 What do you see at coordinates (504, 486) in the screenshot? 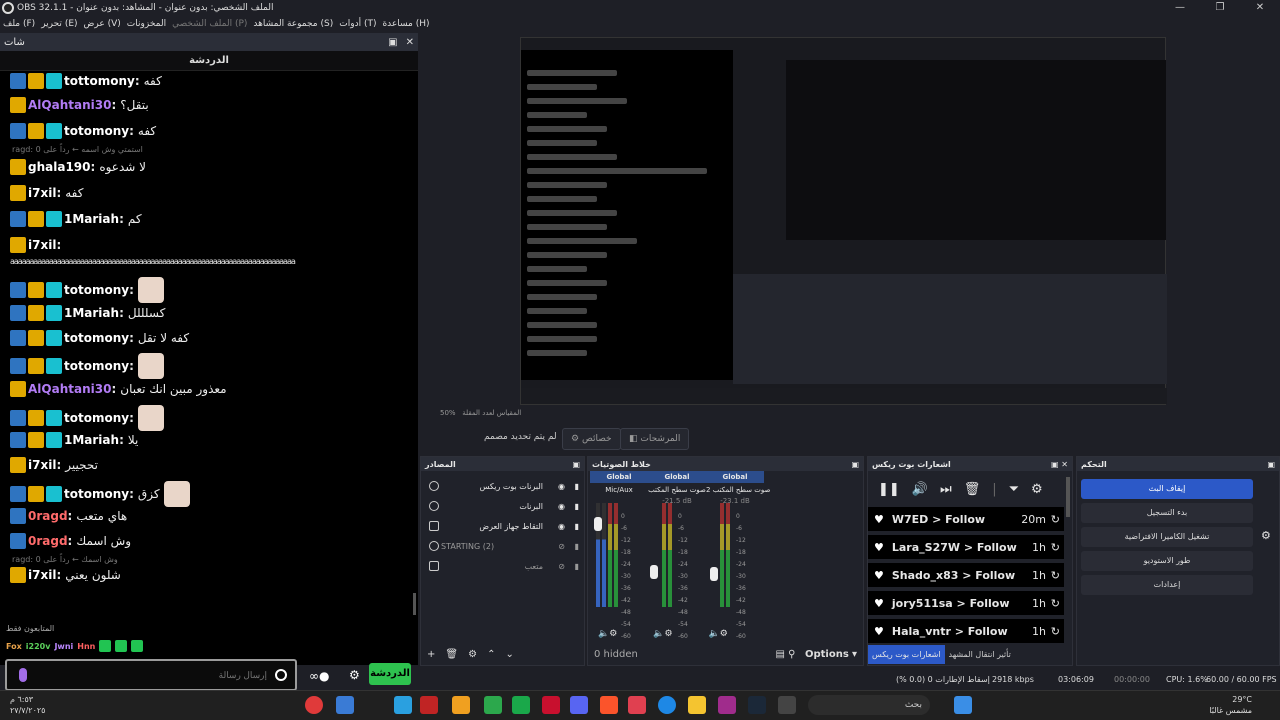
I see `source-item: البرنات بوت ريكس ◉ ▮` at bounding box center [504, 486].